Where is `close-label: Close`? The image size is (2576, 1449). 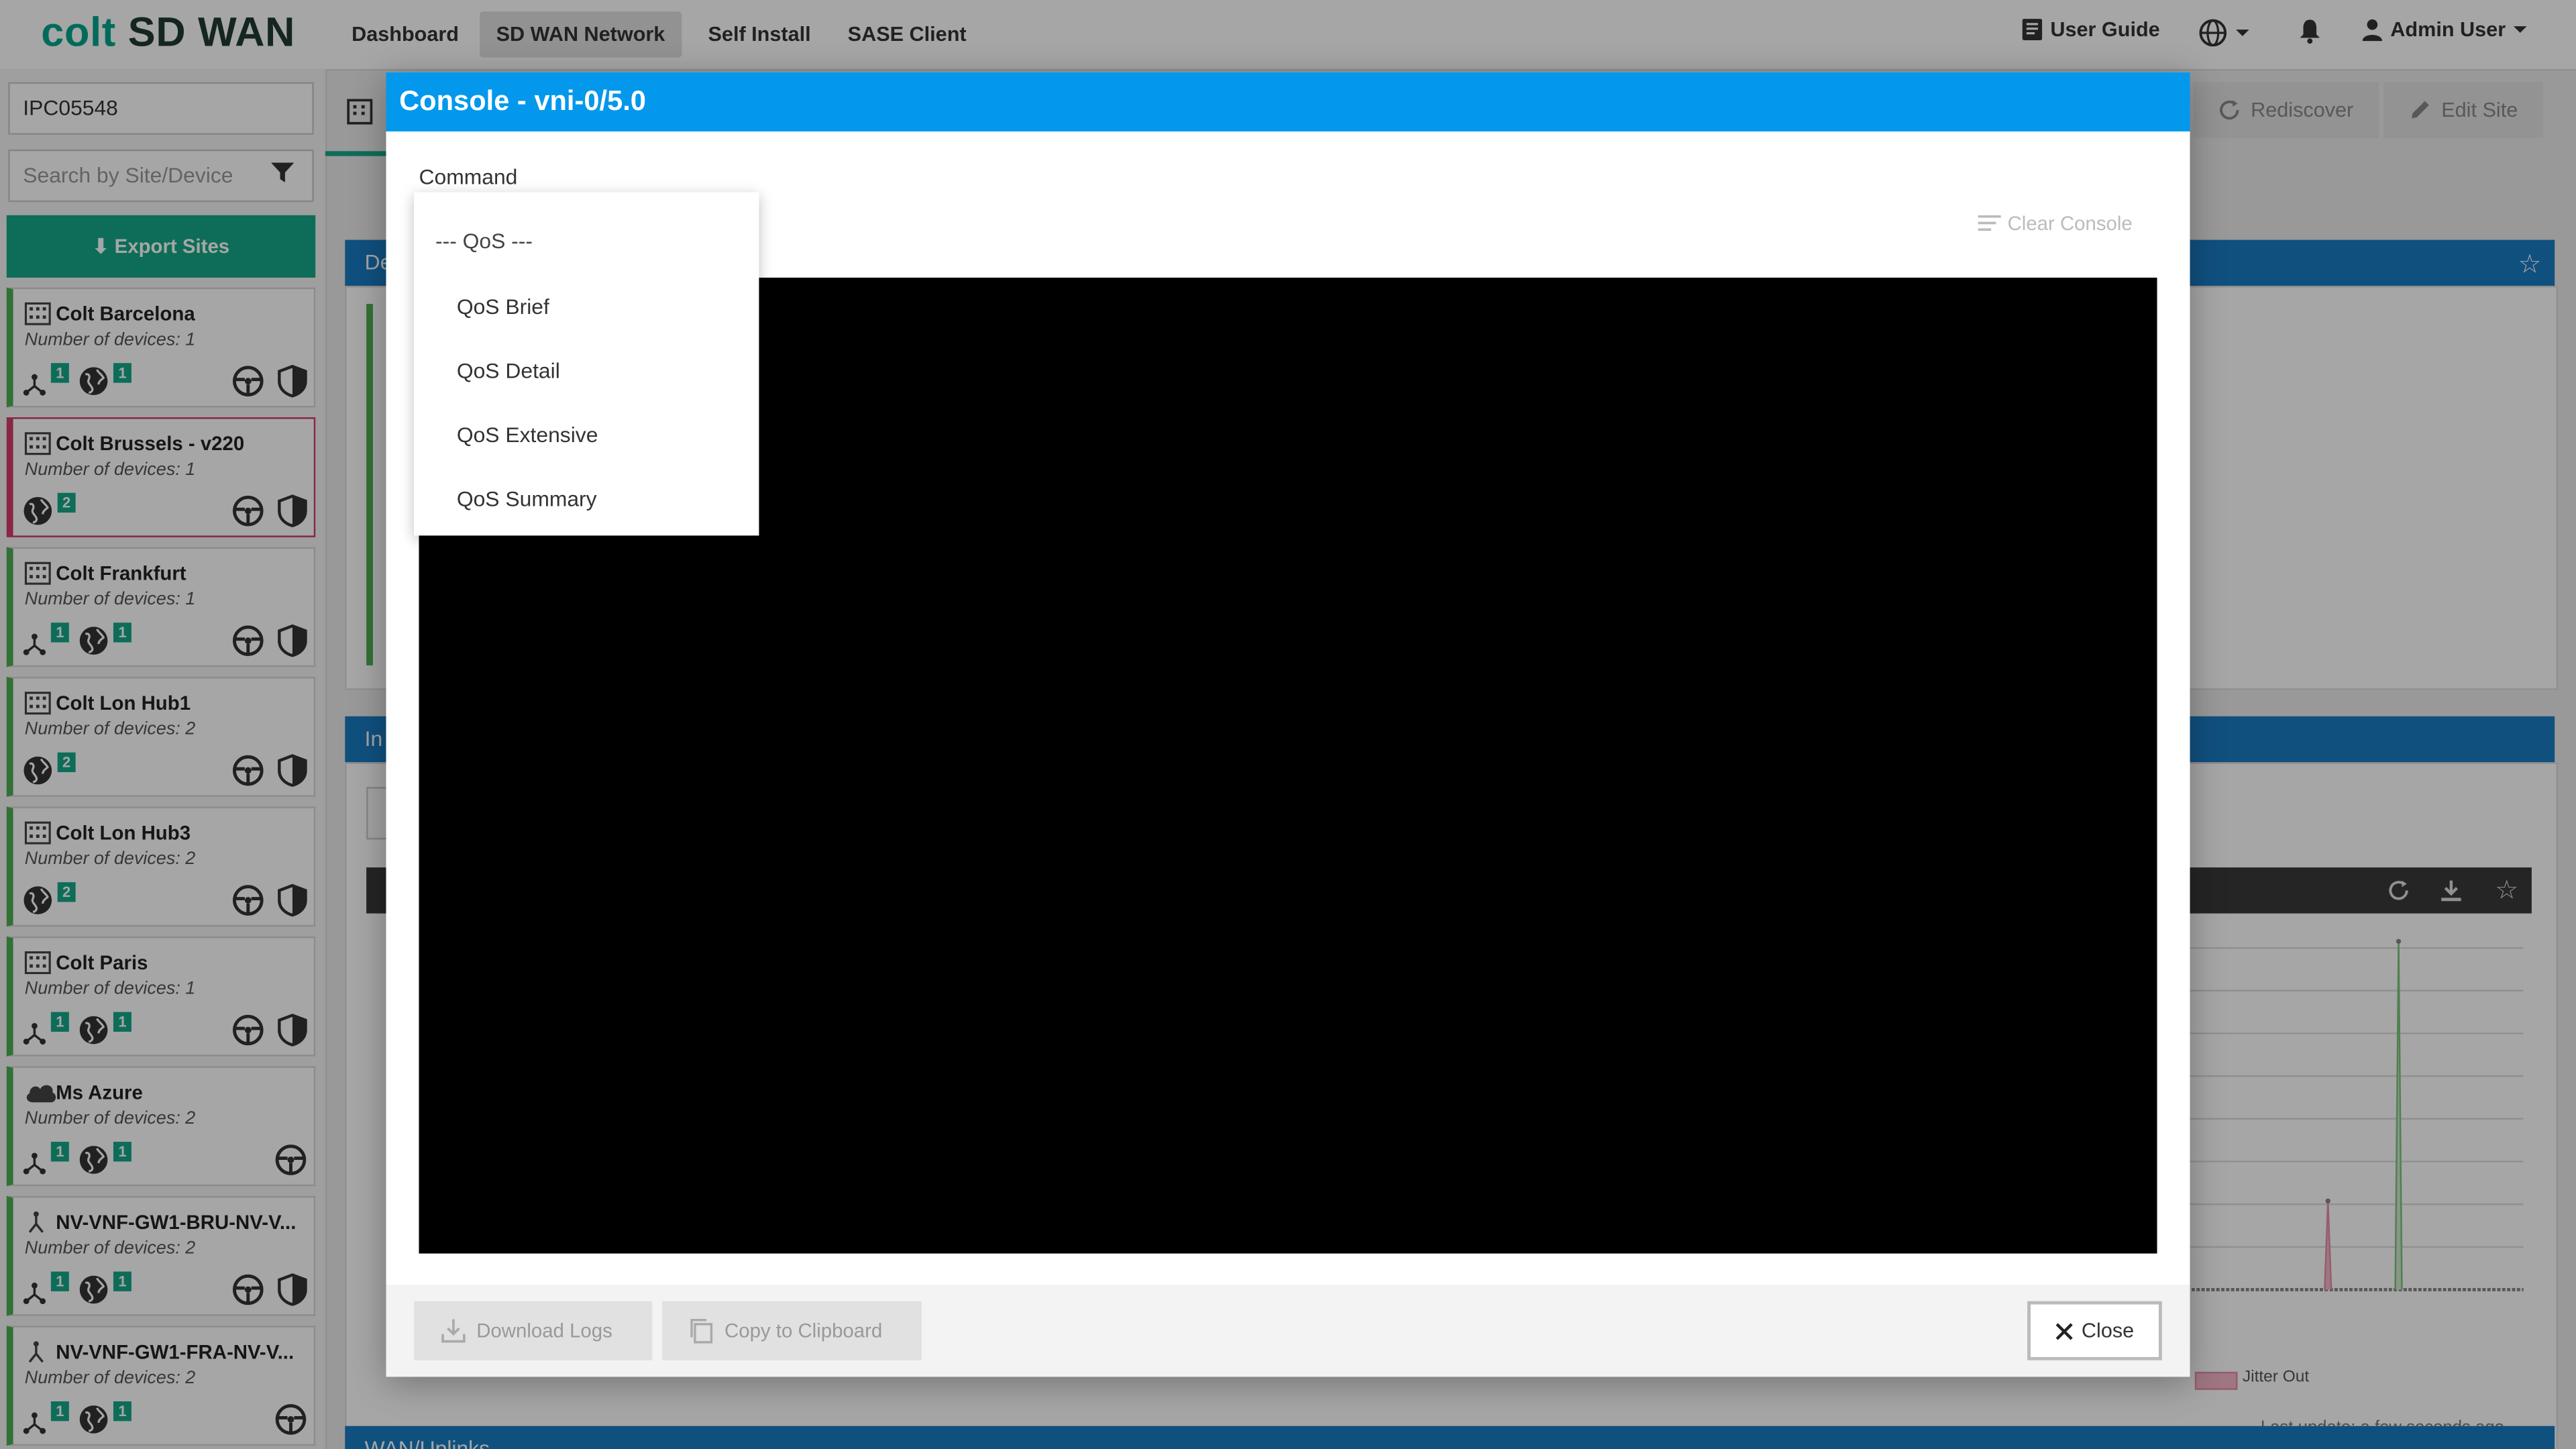
close-label: Close is located at coordinates (2108, 1330).